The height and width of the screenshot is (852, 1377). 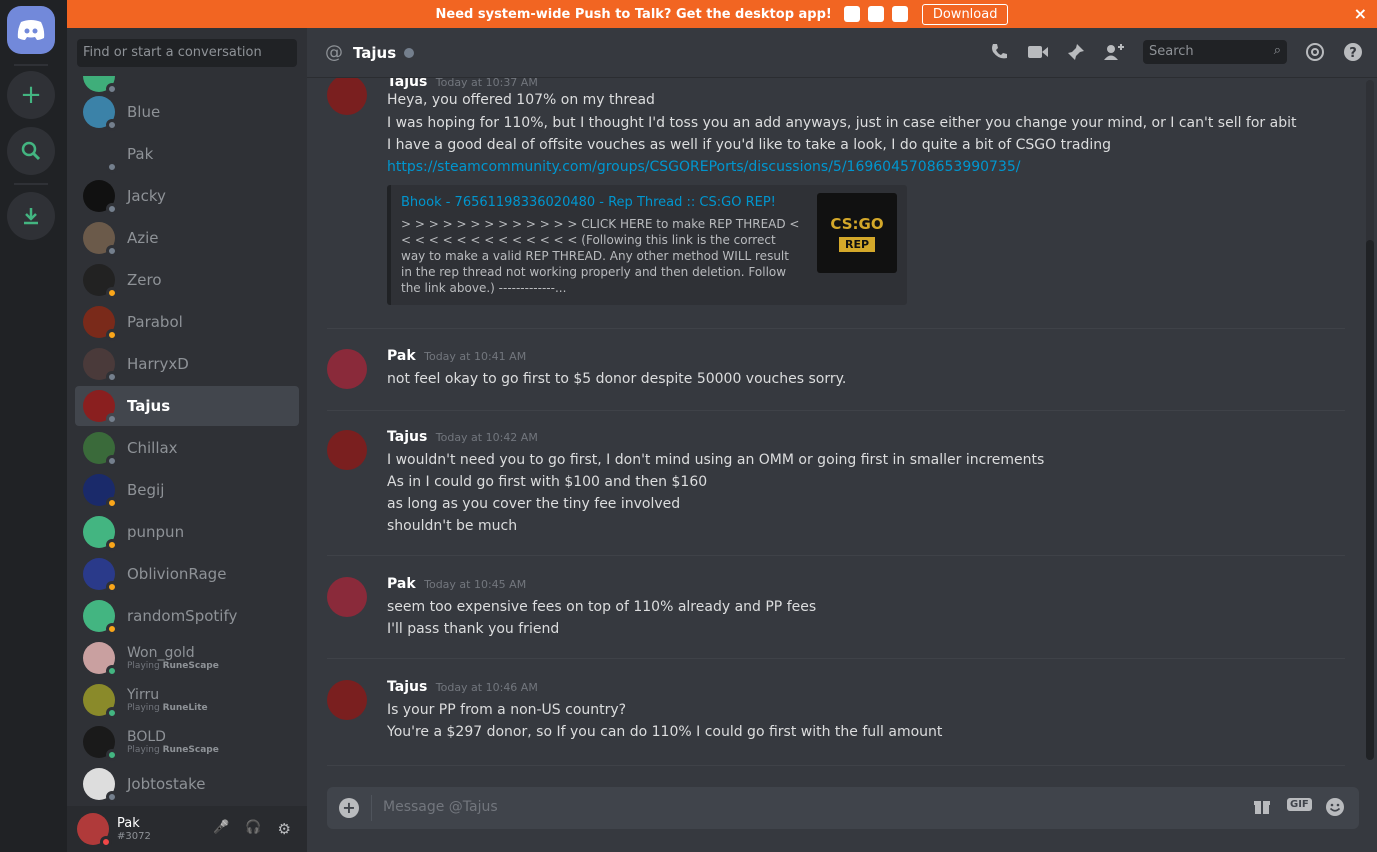 What do you see at coordinates (842, 53) in the screenshot?
I see `channel-header: @ Tajus Search ⌕ ?` at bounding box center [842, 53].